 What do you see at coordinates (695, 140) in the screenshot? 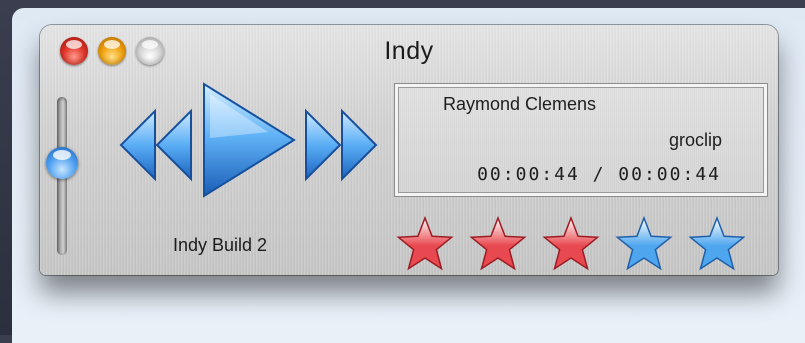
I see `track-name: groclip` at bounding box center [695, 140].